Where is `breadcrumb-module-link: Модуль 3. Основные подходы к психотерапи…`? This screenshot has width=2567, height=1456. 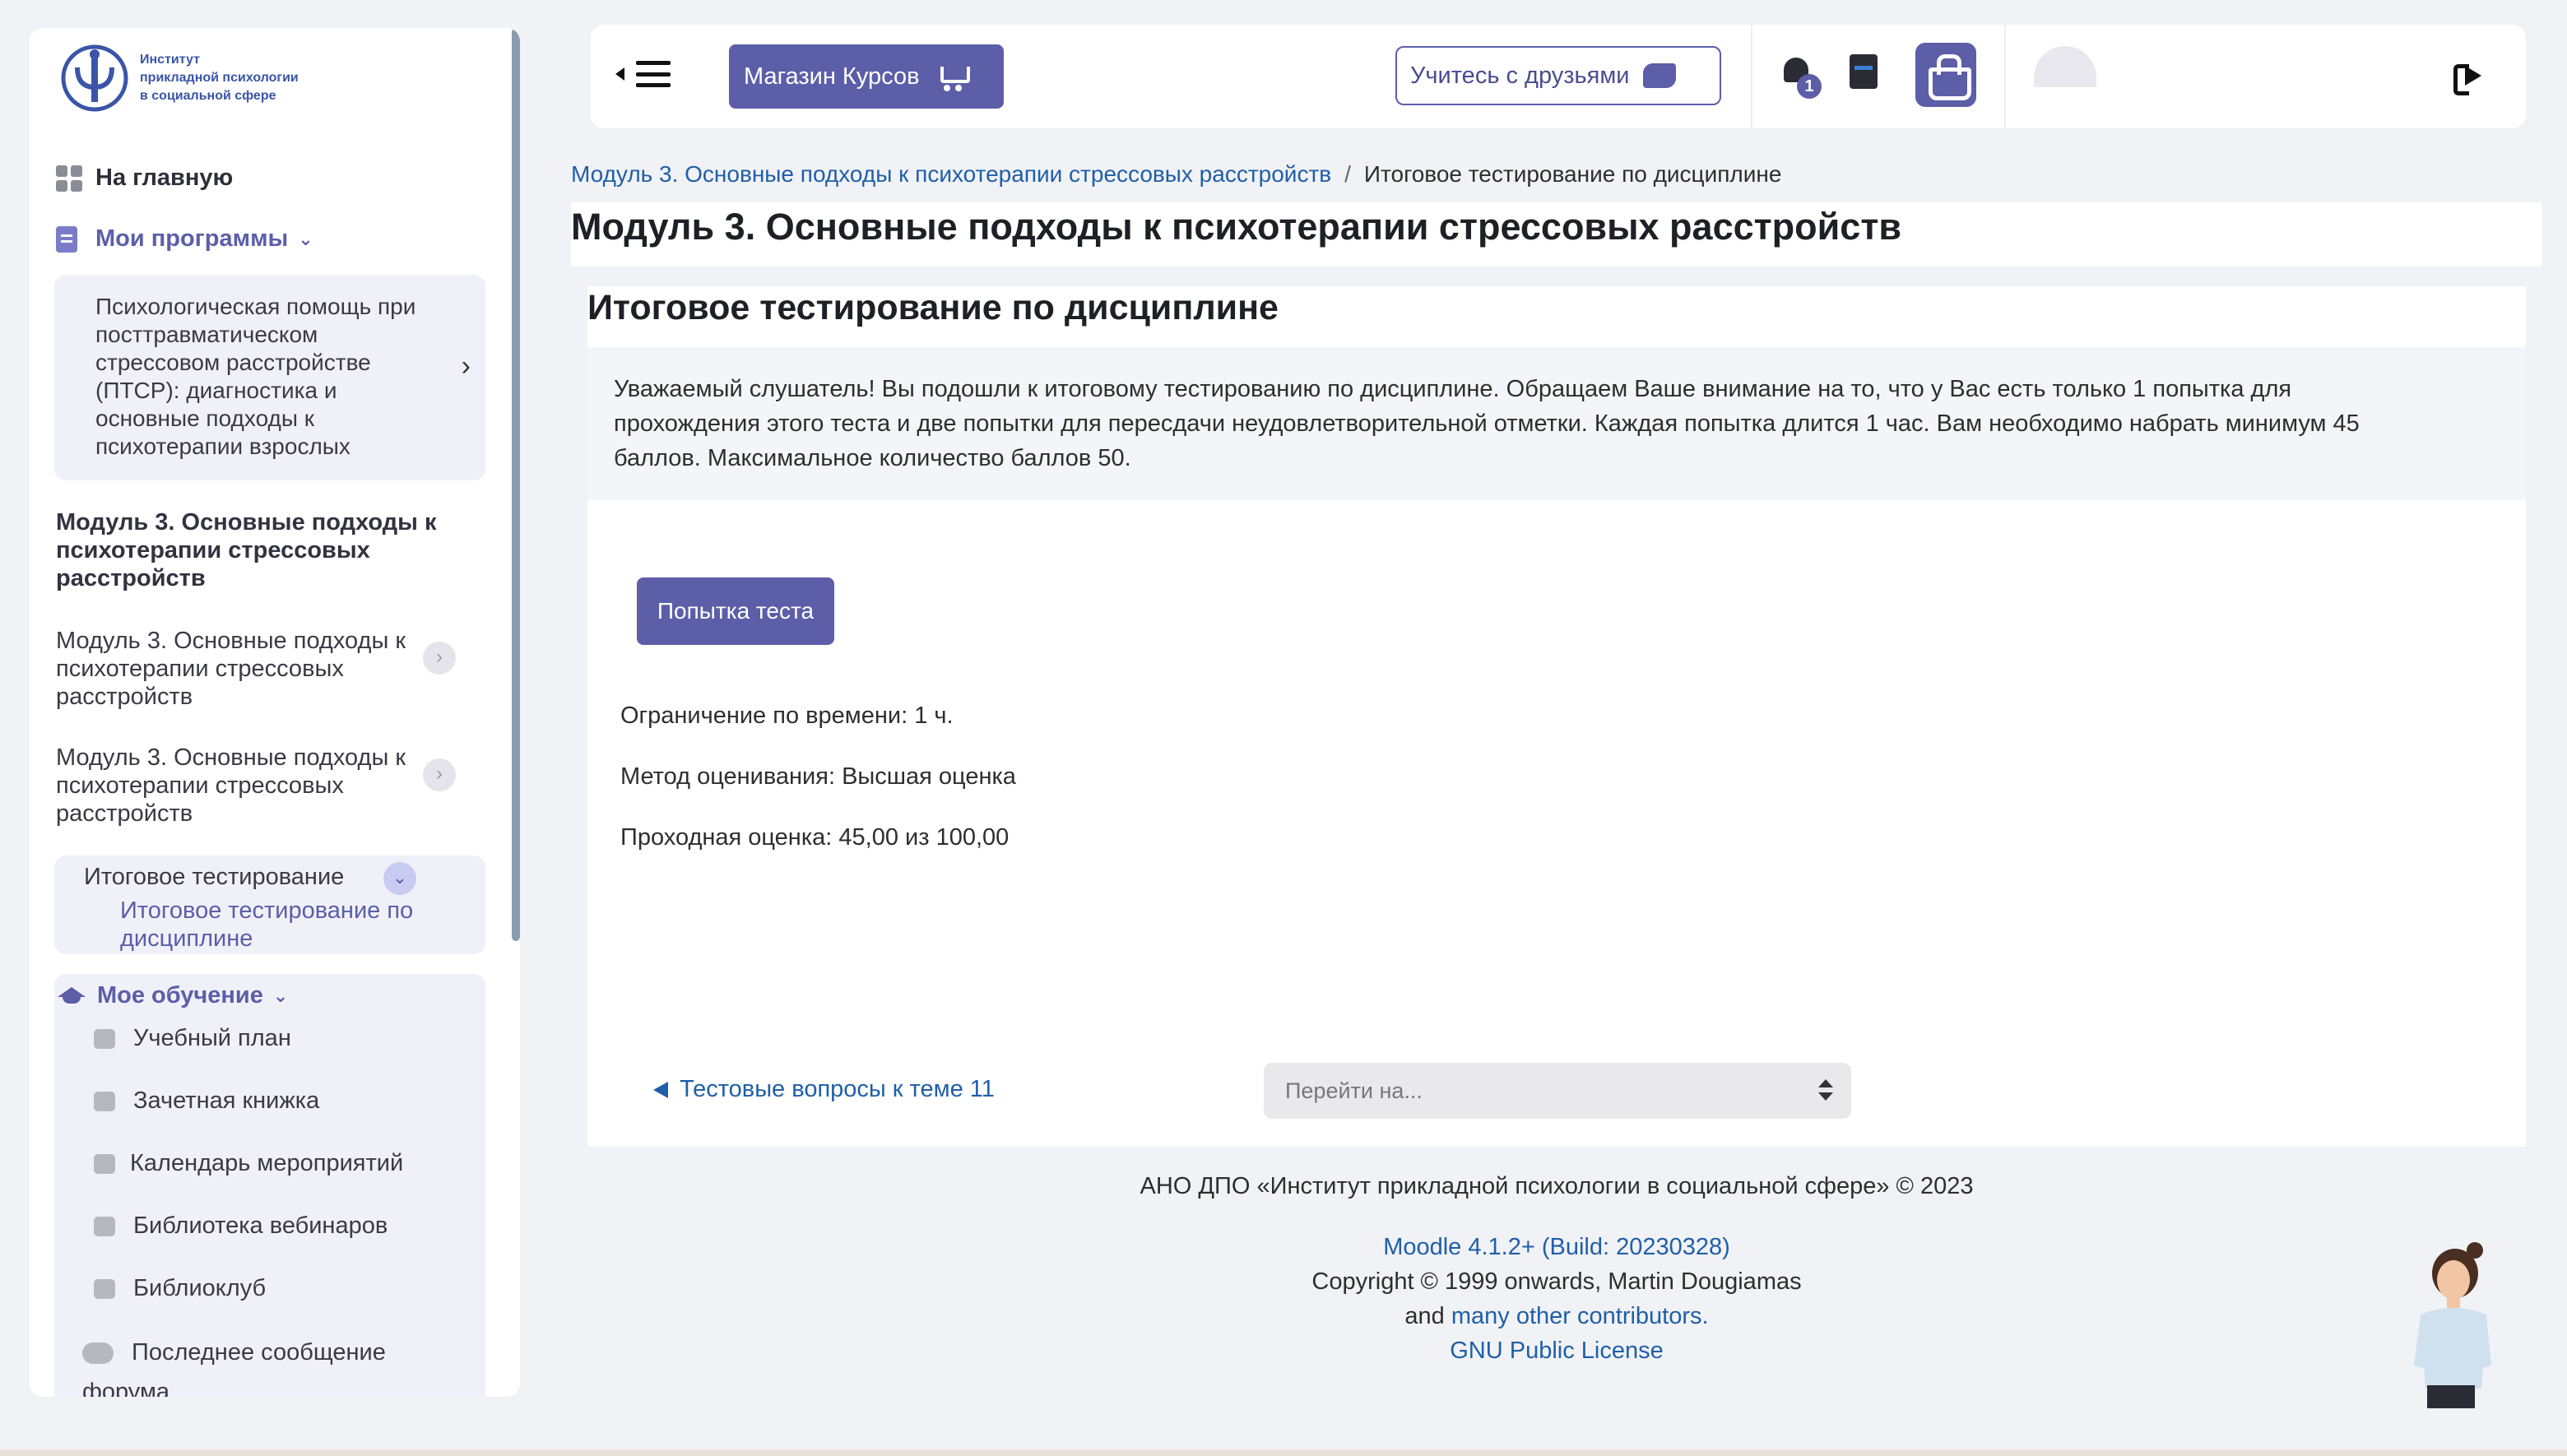
breadcrumb-module-link: Модуль 3. Основные подходы к психотерапи… is located at coordinates (951, 174).